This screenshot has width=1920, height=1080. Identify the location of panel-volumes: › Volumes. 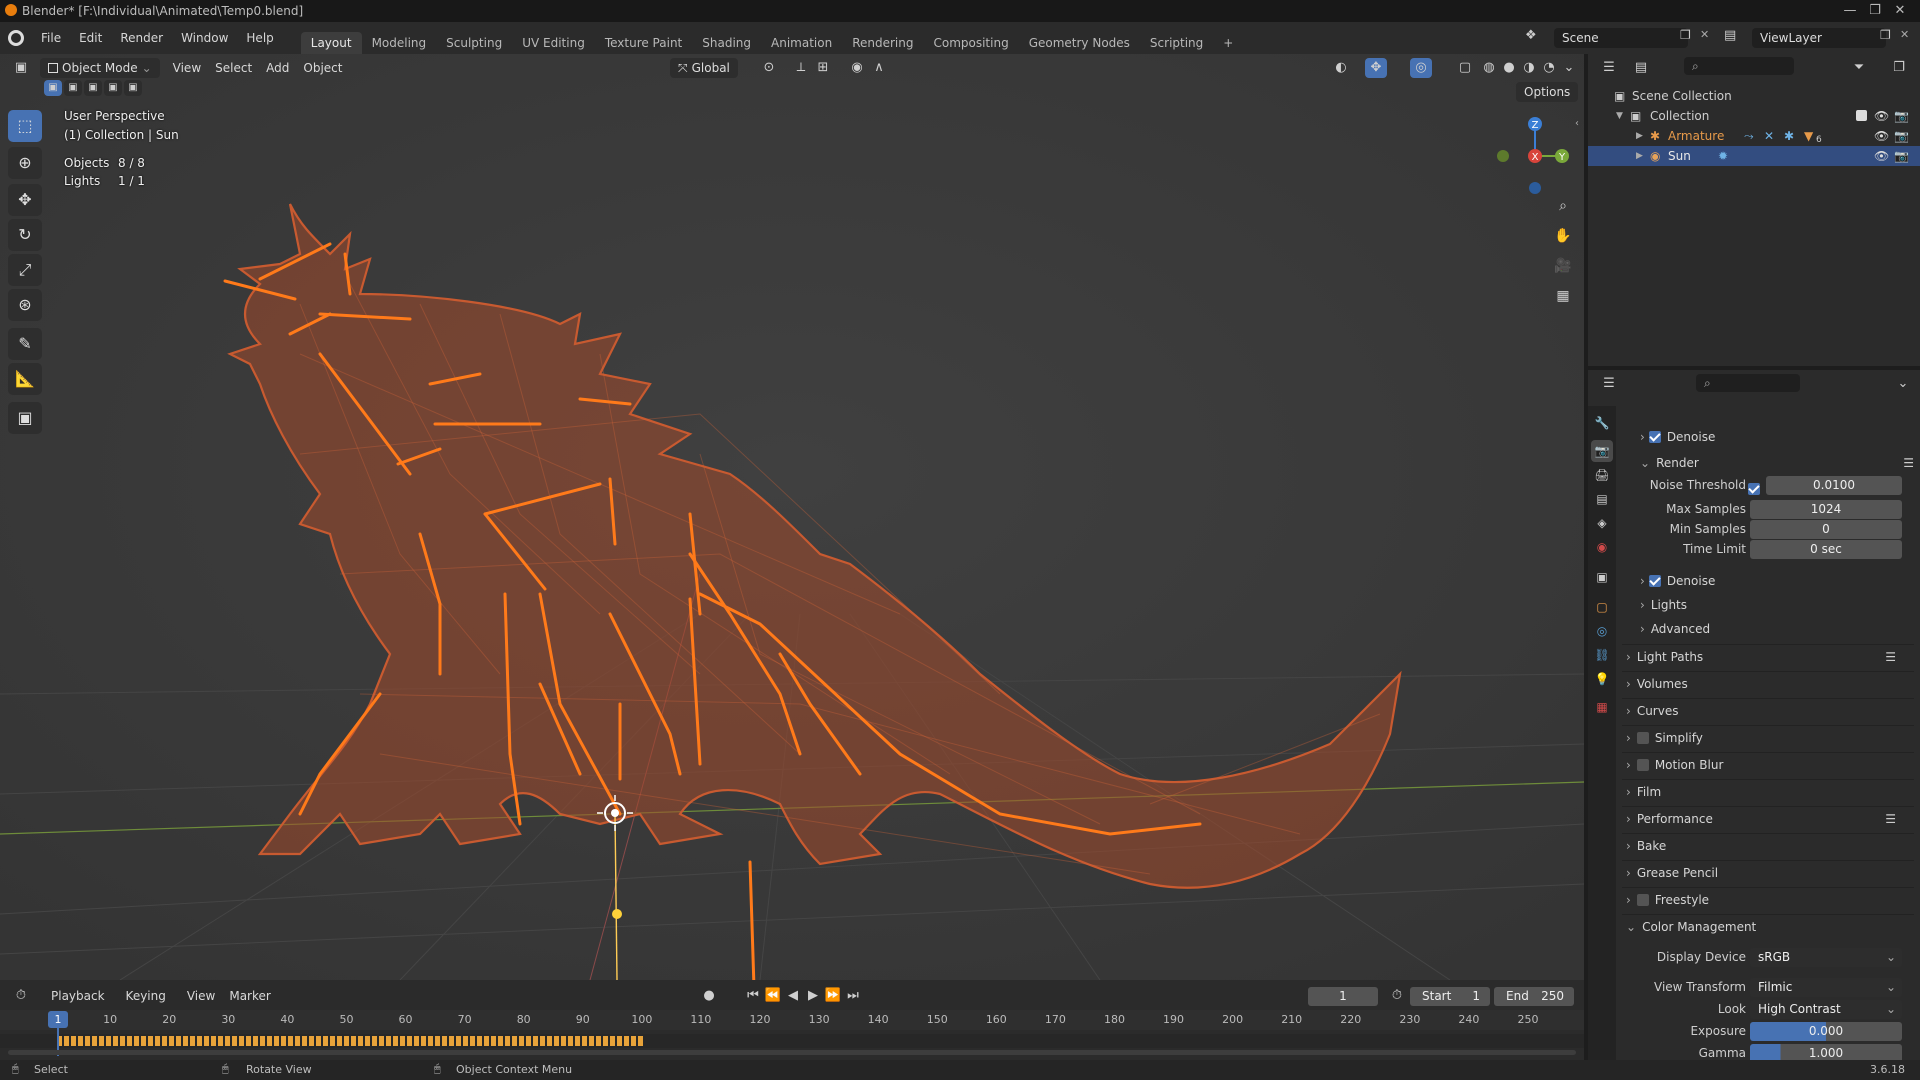
(1768, 683).